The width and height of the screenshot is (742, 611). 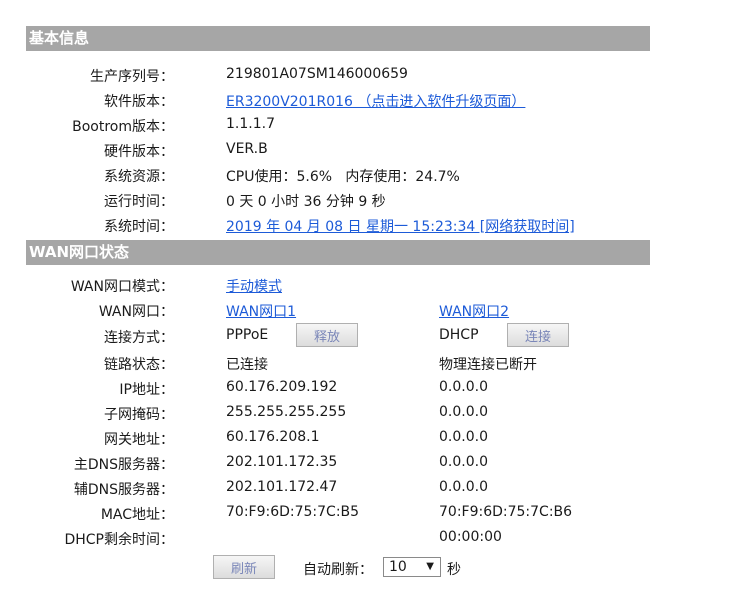 I want to click on wan1-dns2: 202.101.172.47, so click(x=282, y=487).